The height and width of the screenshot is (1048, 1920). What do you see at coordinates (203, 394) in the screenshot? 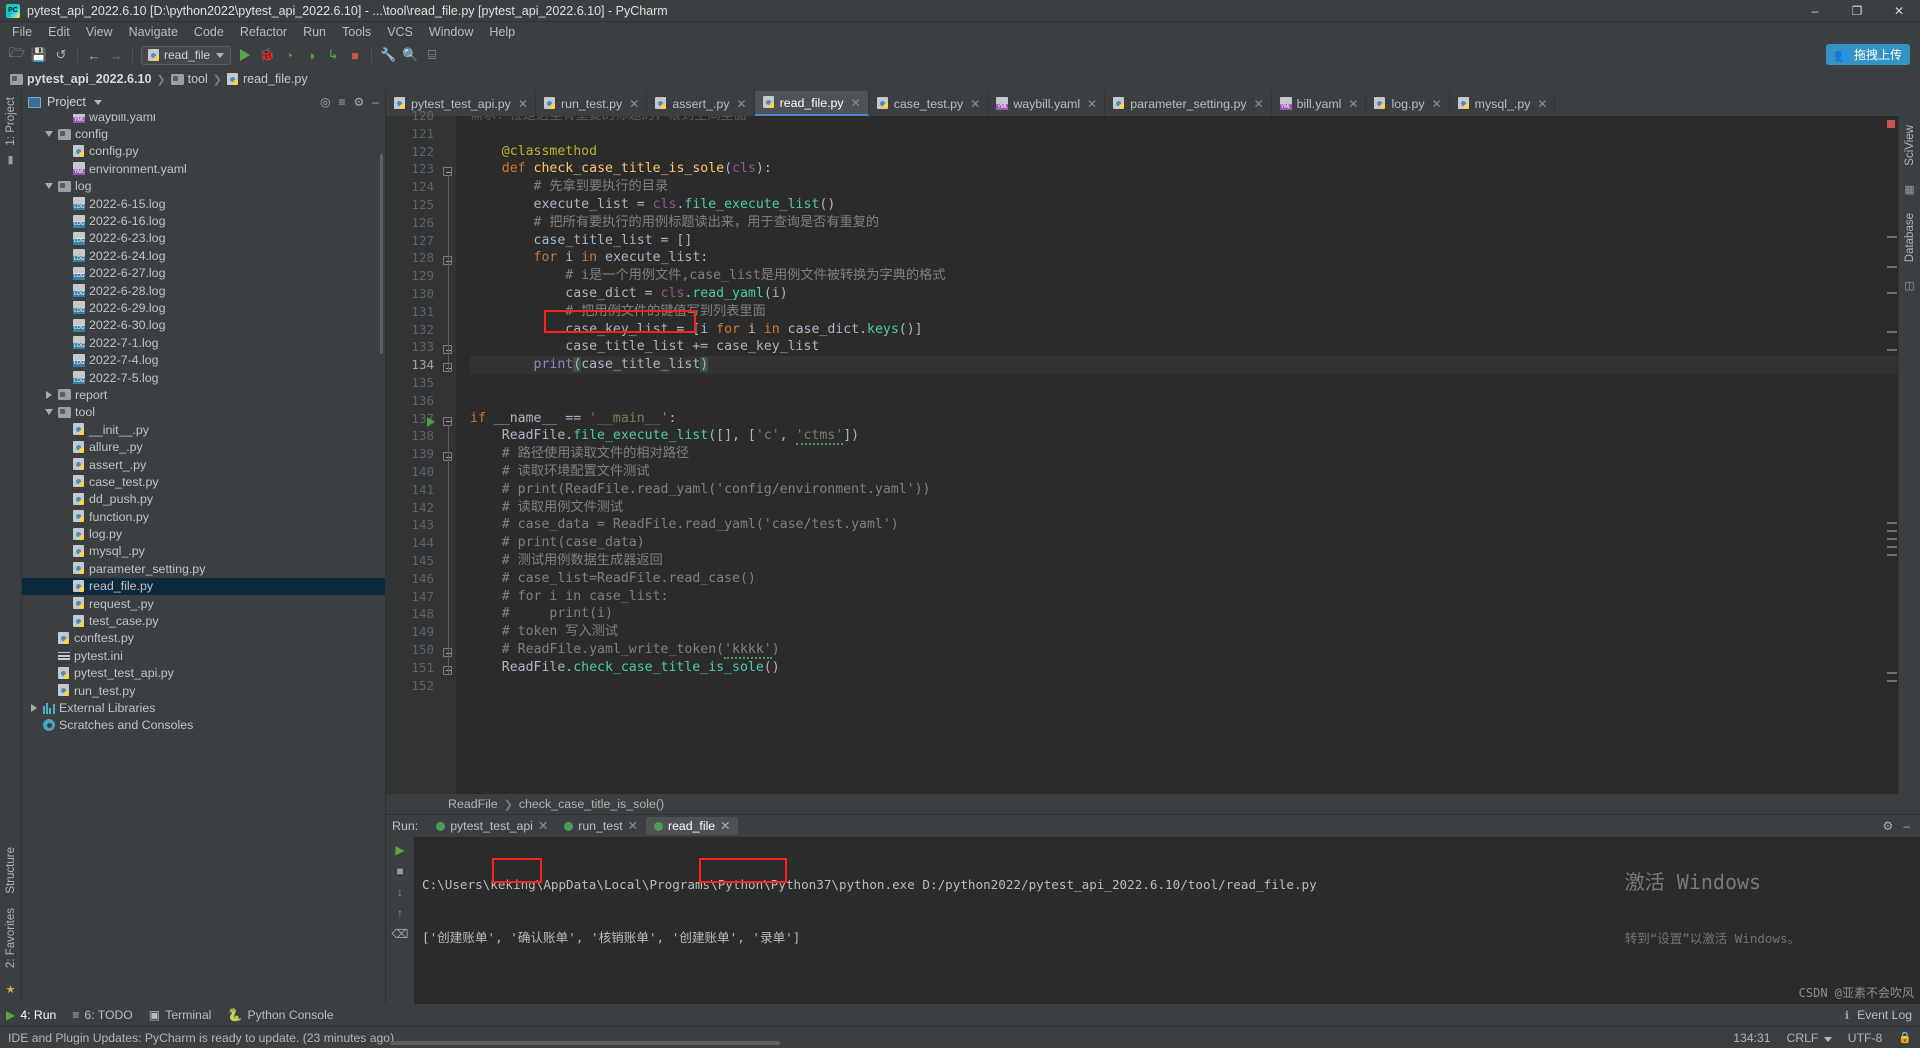
I see `tree-item: report` at bounding box center [203, 394].